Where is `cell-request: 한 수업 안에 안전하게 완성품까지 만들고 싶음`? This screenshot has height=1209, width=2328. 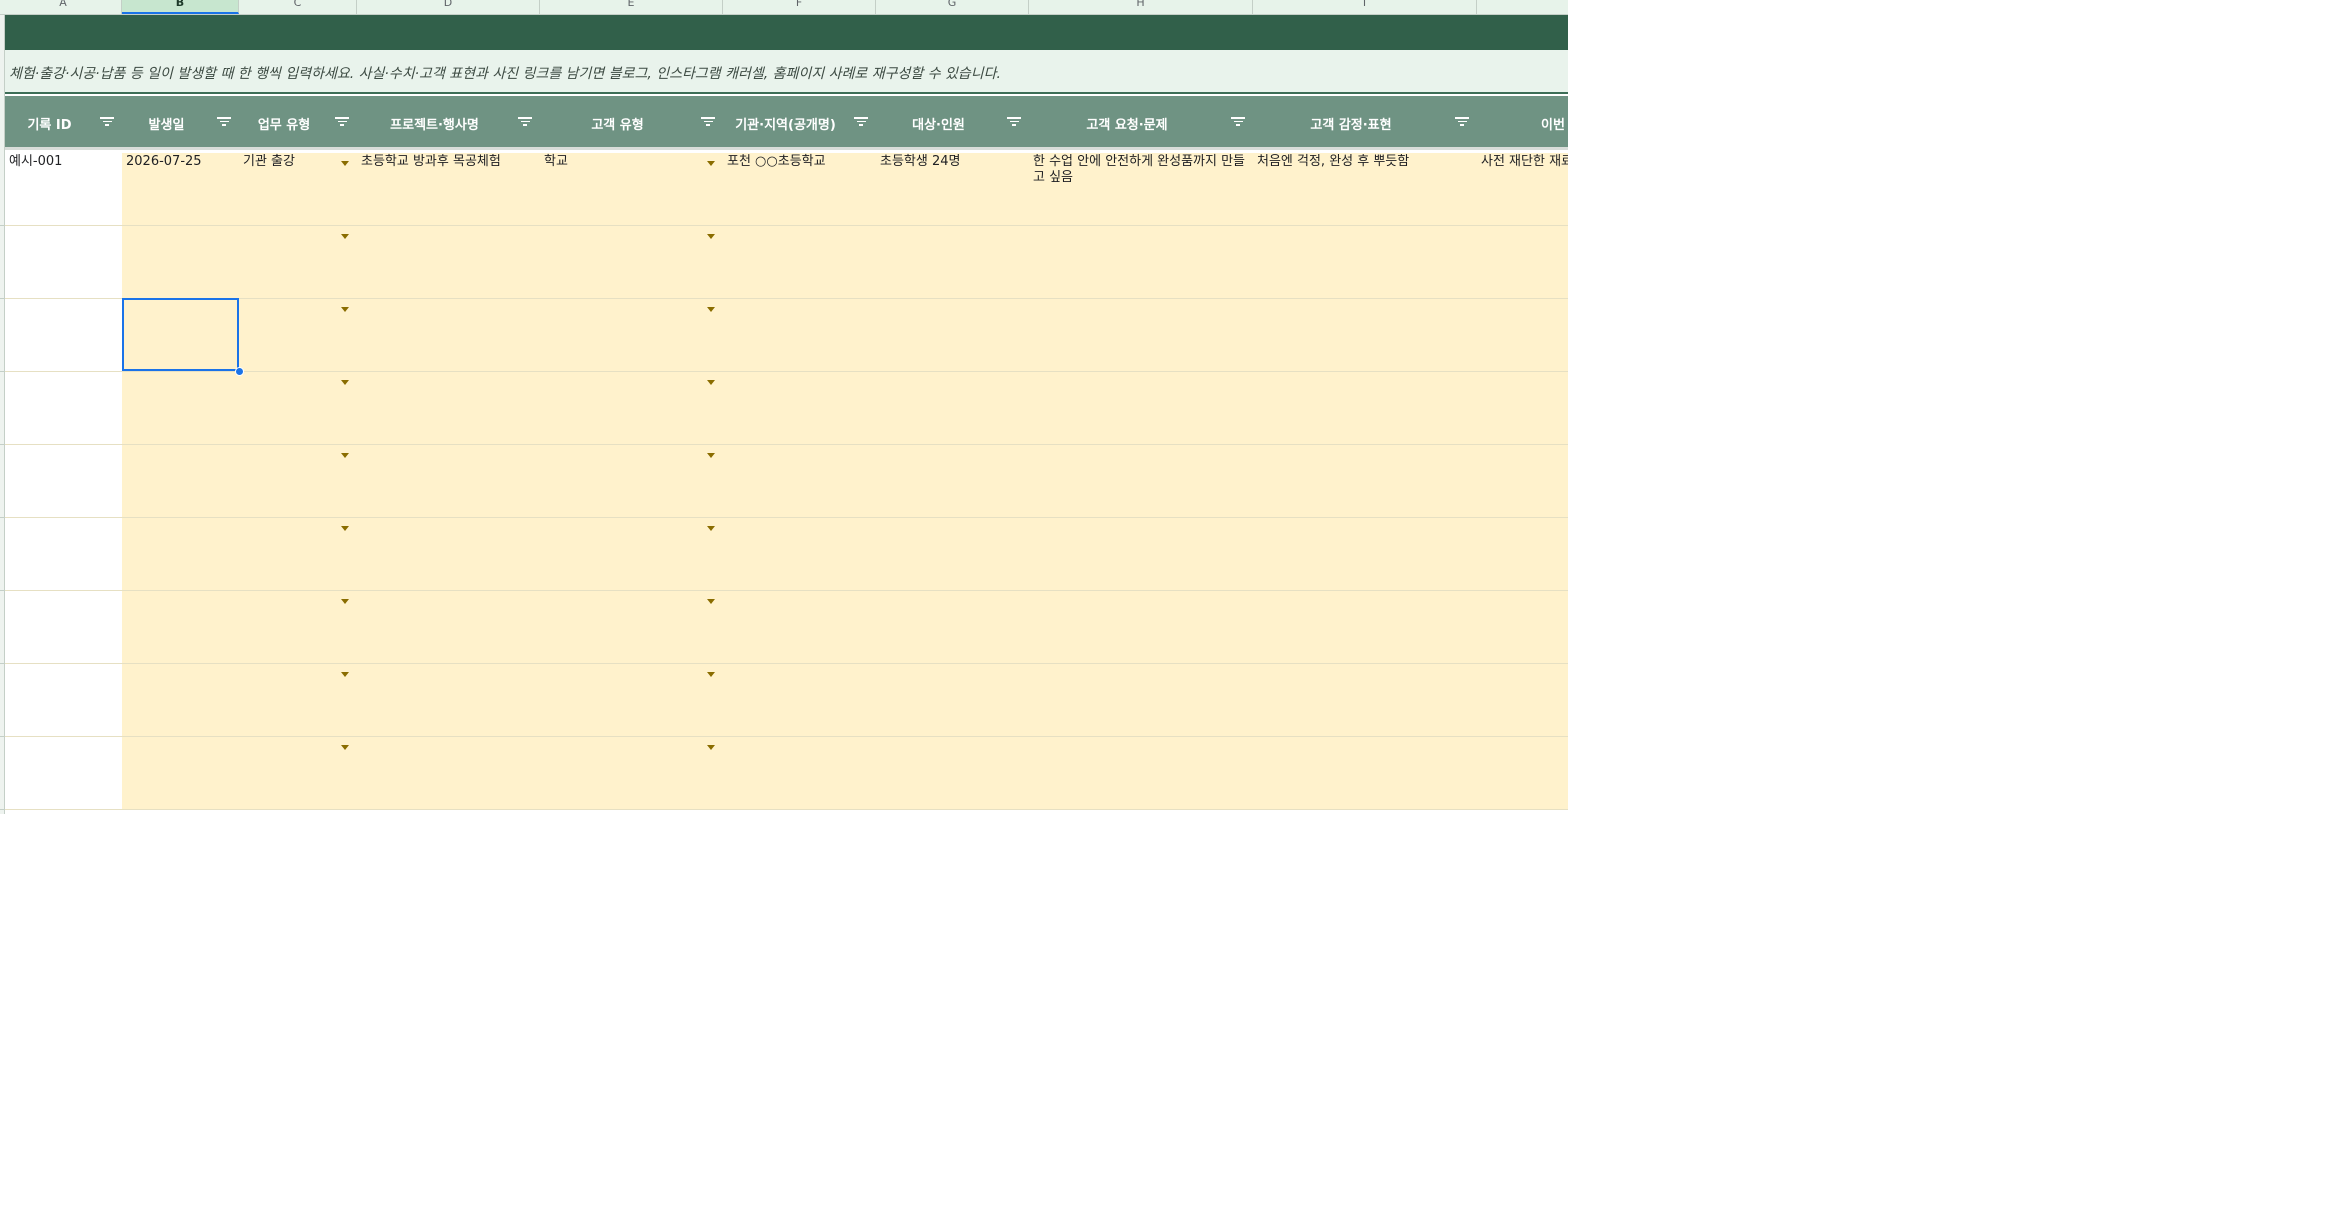 cell-request: 한 수업 안에 안전하게 완성품까지 만들고 싶음 is located at coordinates (1141, 189).